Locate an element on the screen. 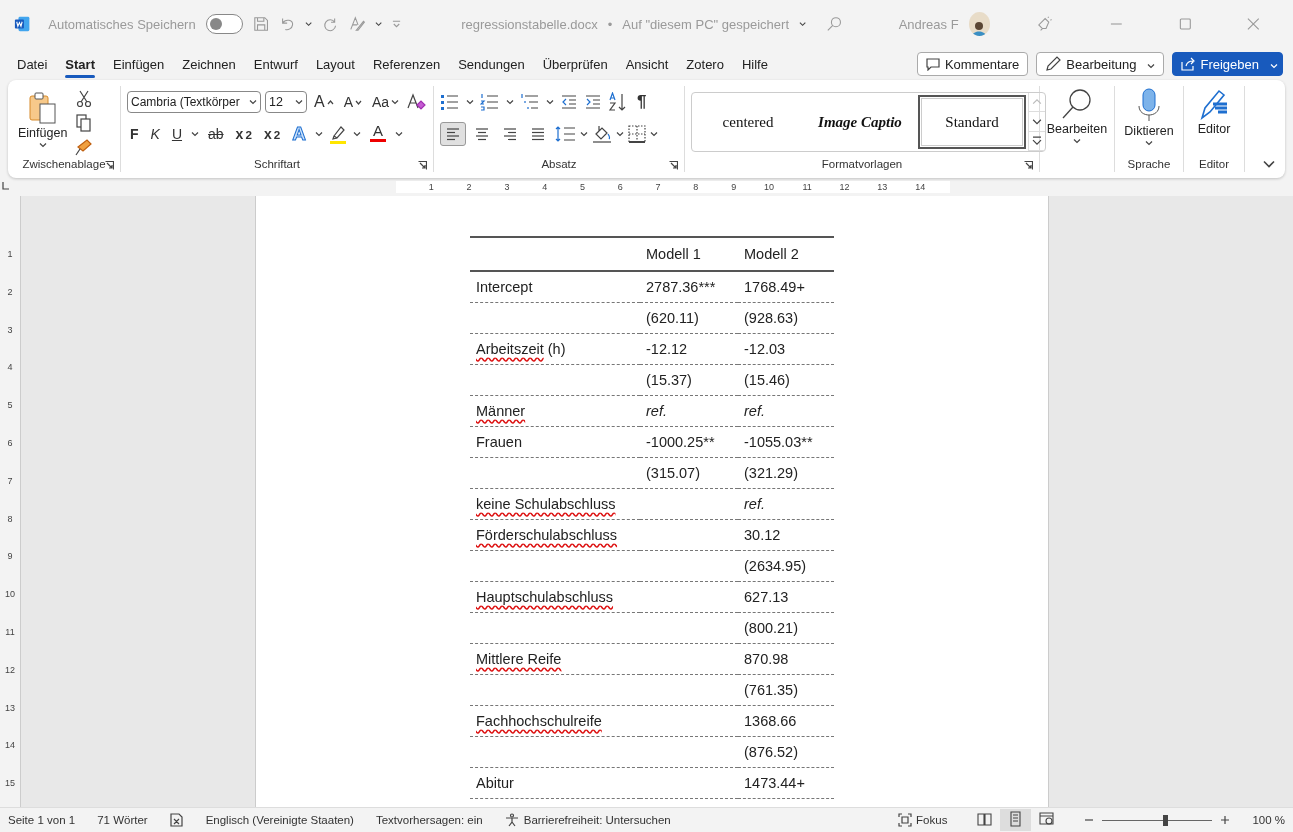 The image size is (1293, 832). text-predictions: Textvorhersagen: ein is located at coordinates (429, 820).